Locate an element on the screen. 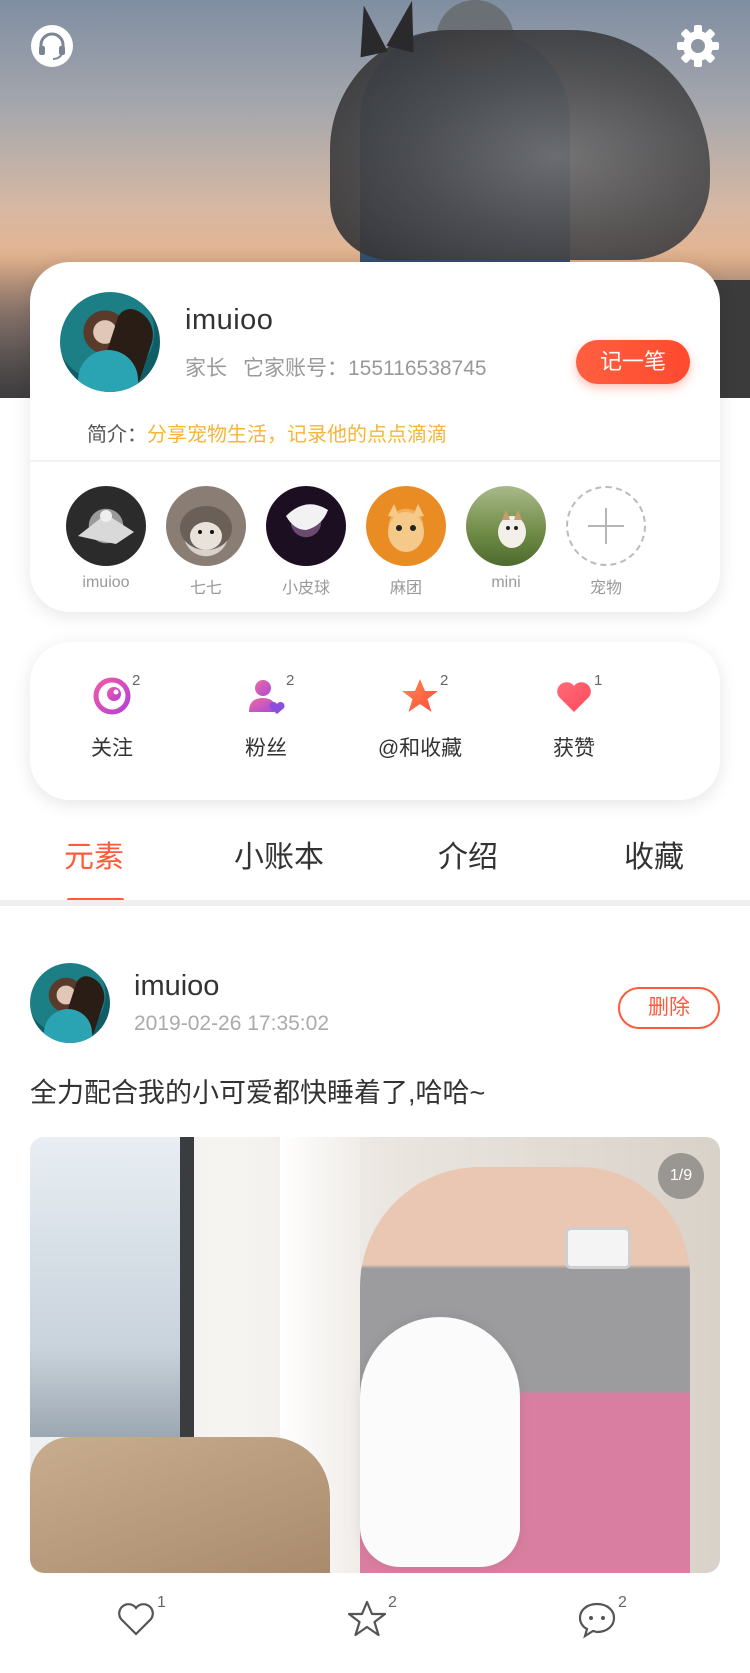 The width and height of the screenshot is (750, 1673). dog-ear is located at coordinates (369, 30).